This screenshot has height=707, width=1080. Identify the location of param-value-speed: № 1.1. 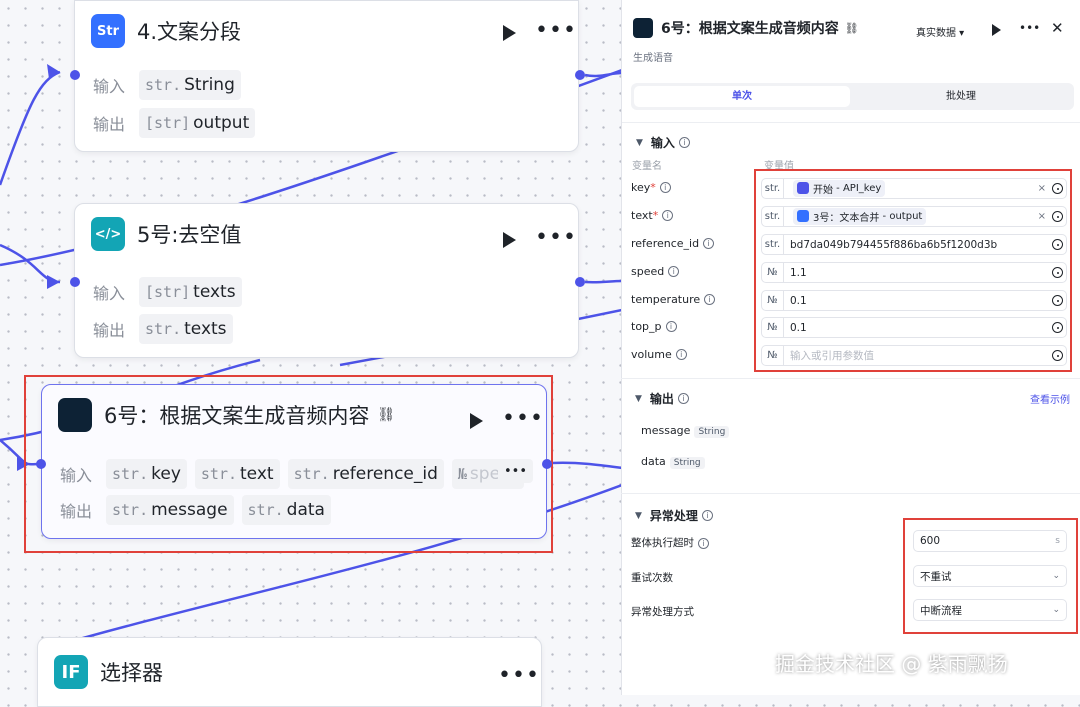
(914, 272).